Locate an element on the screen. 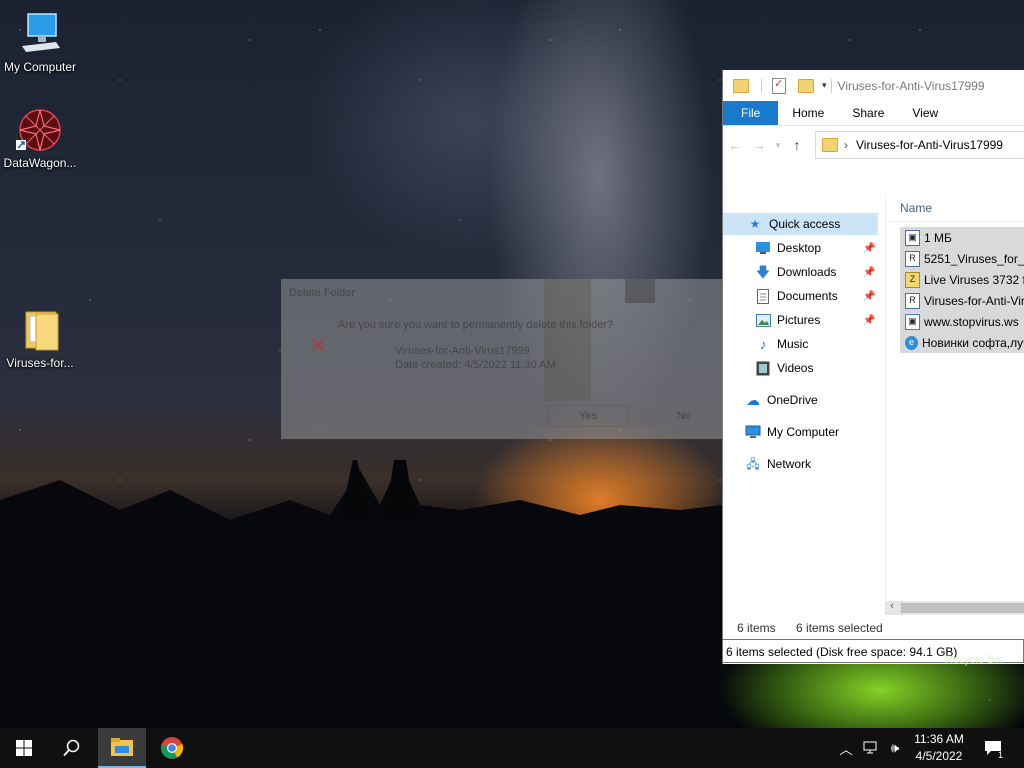 This screenshot has width=1024, height=768. file-row: e Новинки софта,луч is located at coordinates (962, 342).